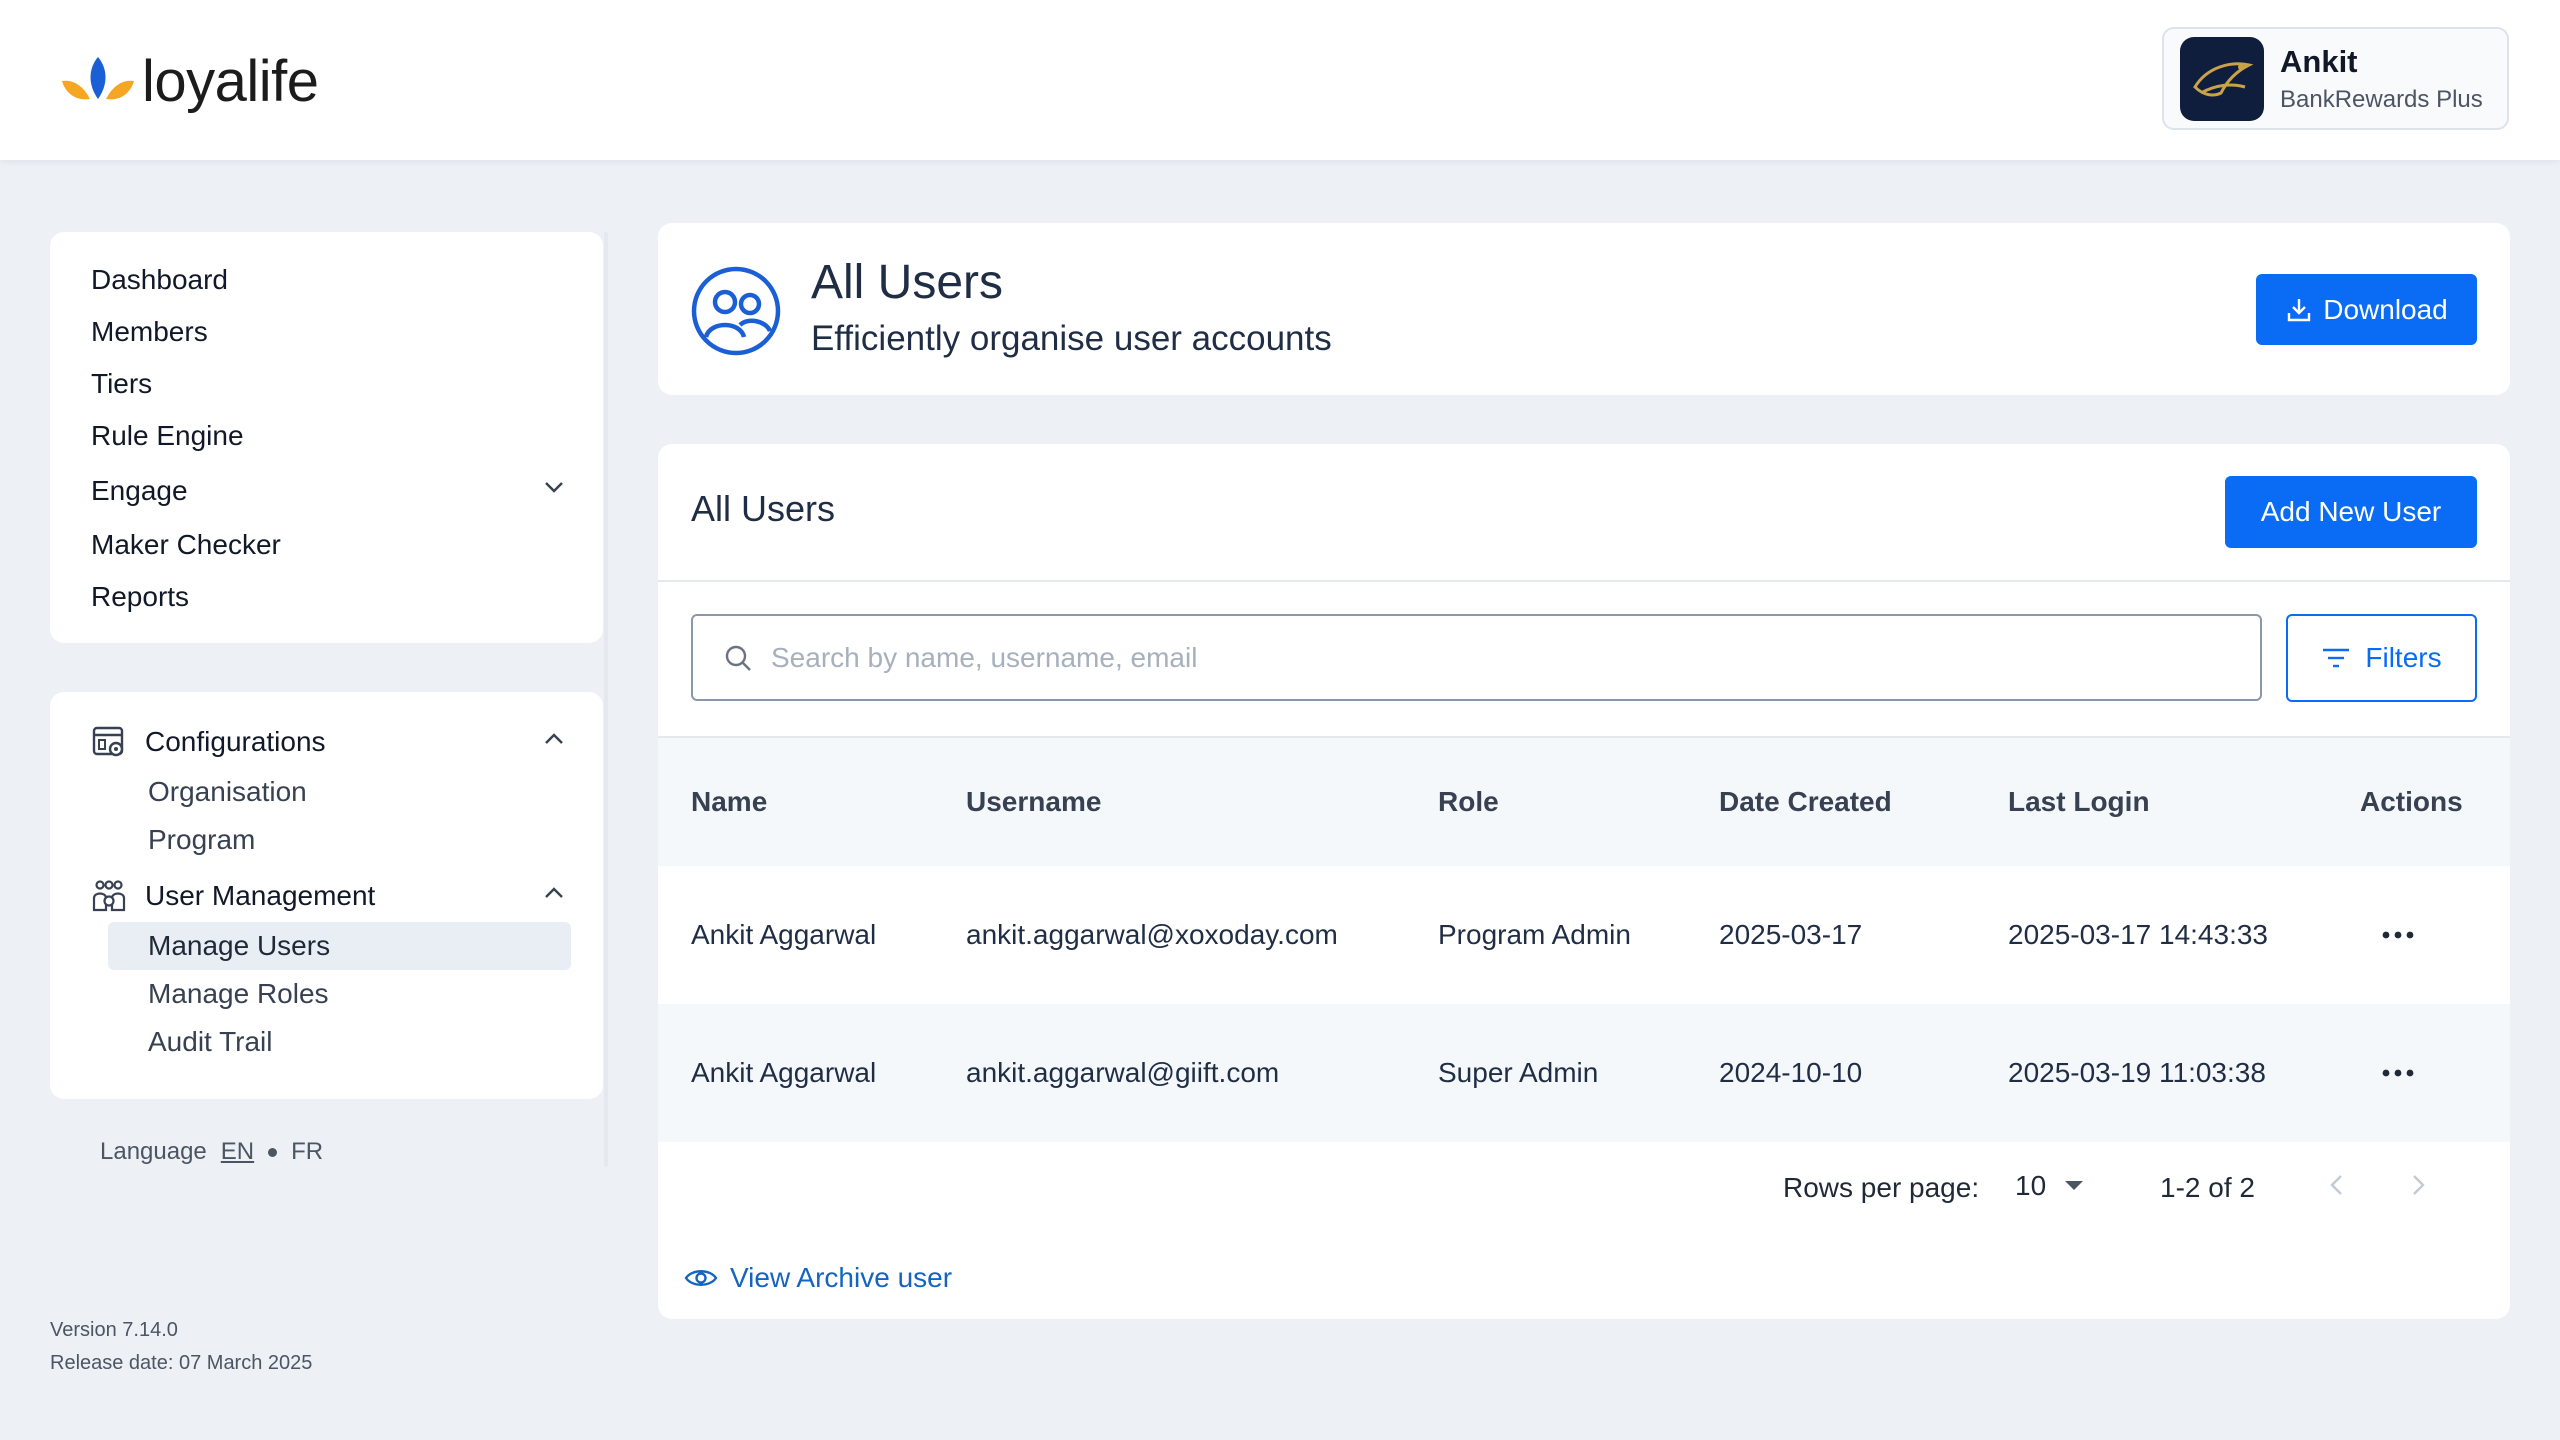 This screenshot has height=1440, width=2560. I want to click on logo: loyalife, so click(189, 81).